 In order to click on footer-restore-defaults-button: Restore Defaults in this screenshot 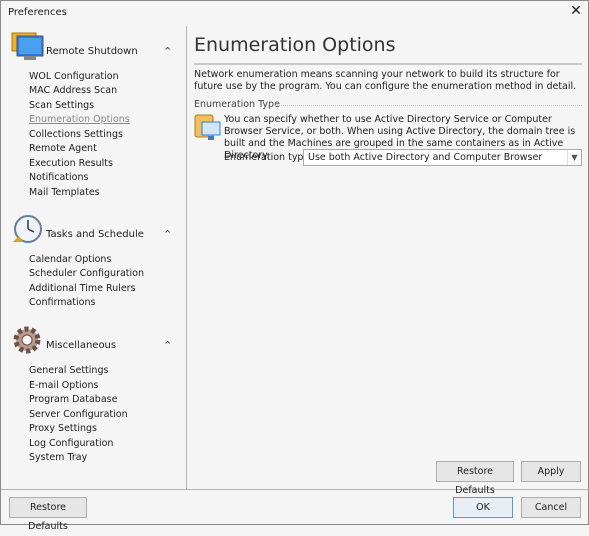, I will do `click(48, 514)`.